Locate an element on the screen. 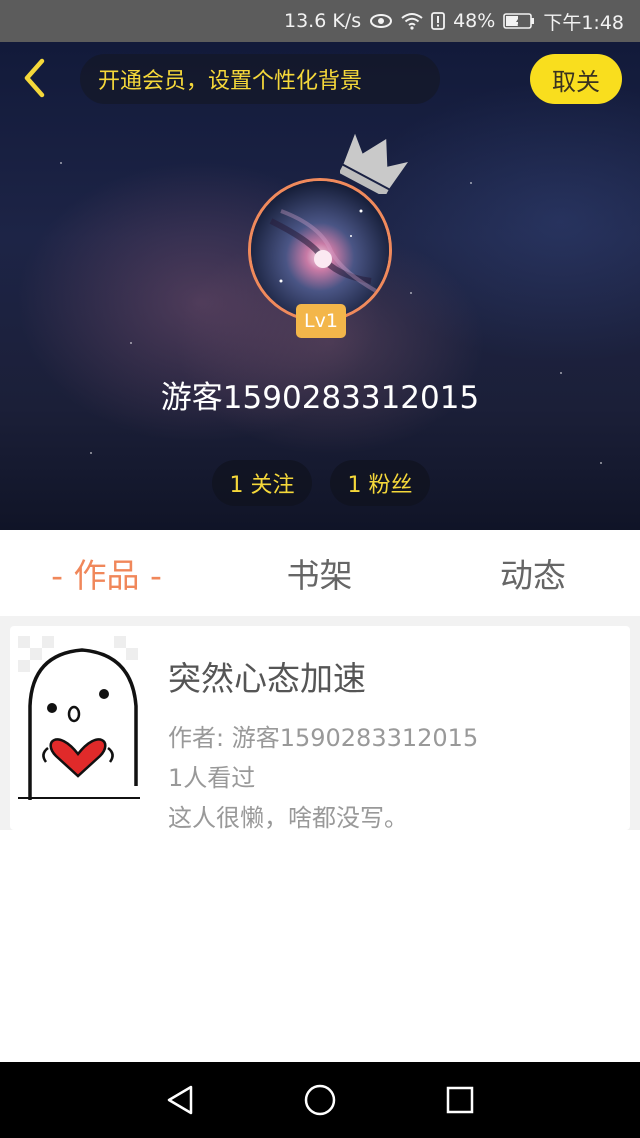  back-button is located at coordinates (34, 78).